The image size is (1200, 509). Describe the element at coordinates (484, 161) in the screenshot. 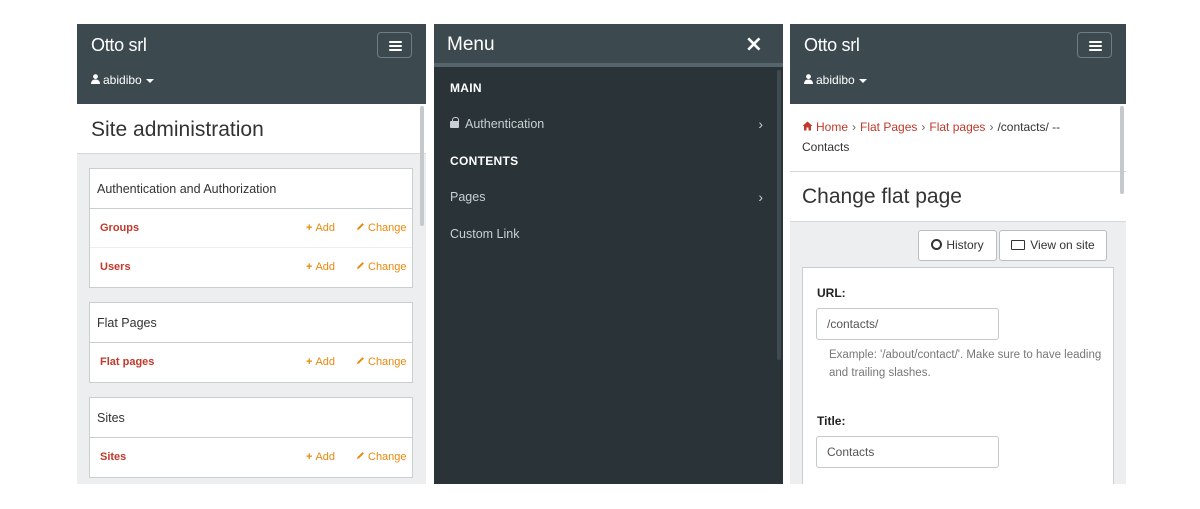

I see `menu-section-contents: CONTENTS` at that location.